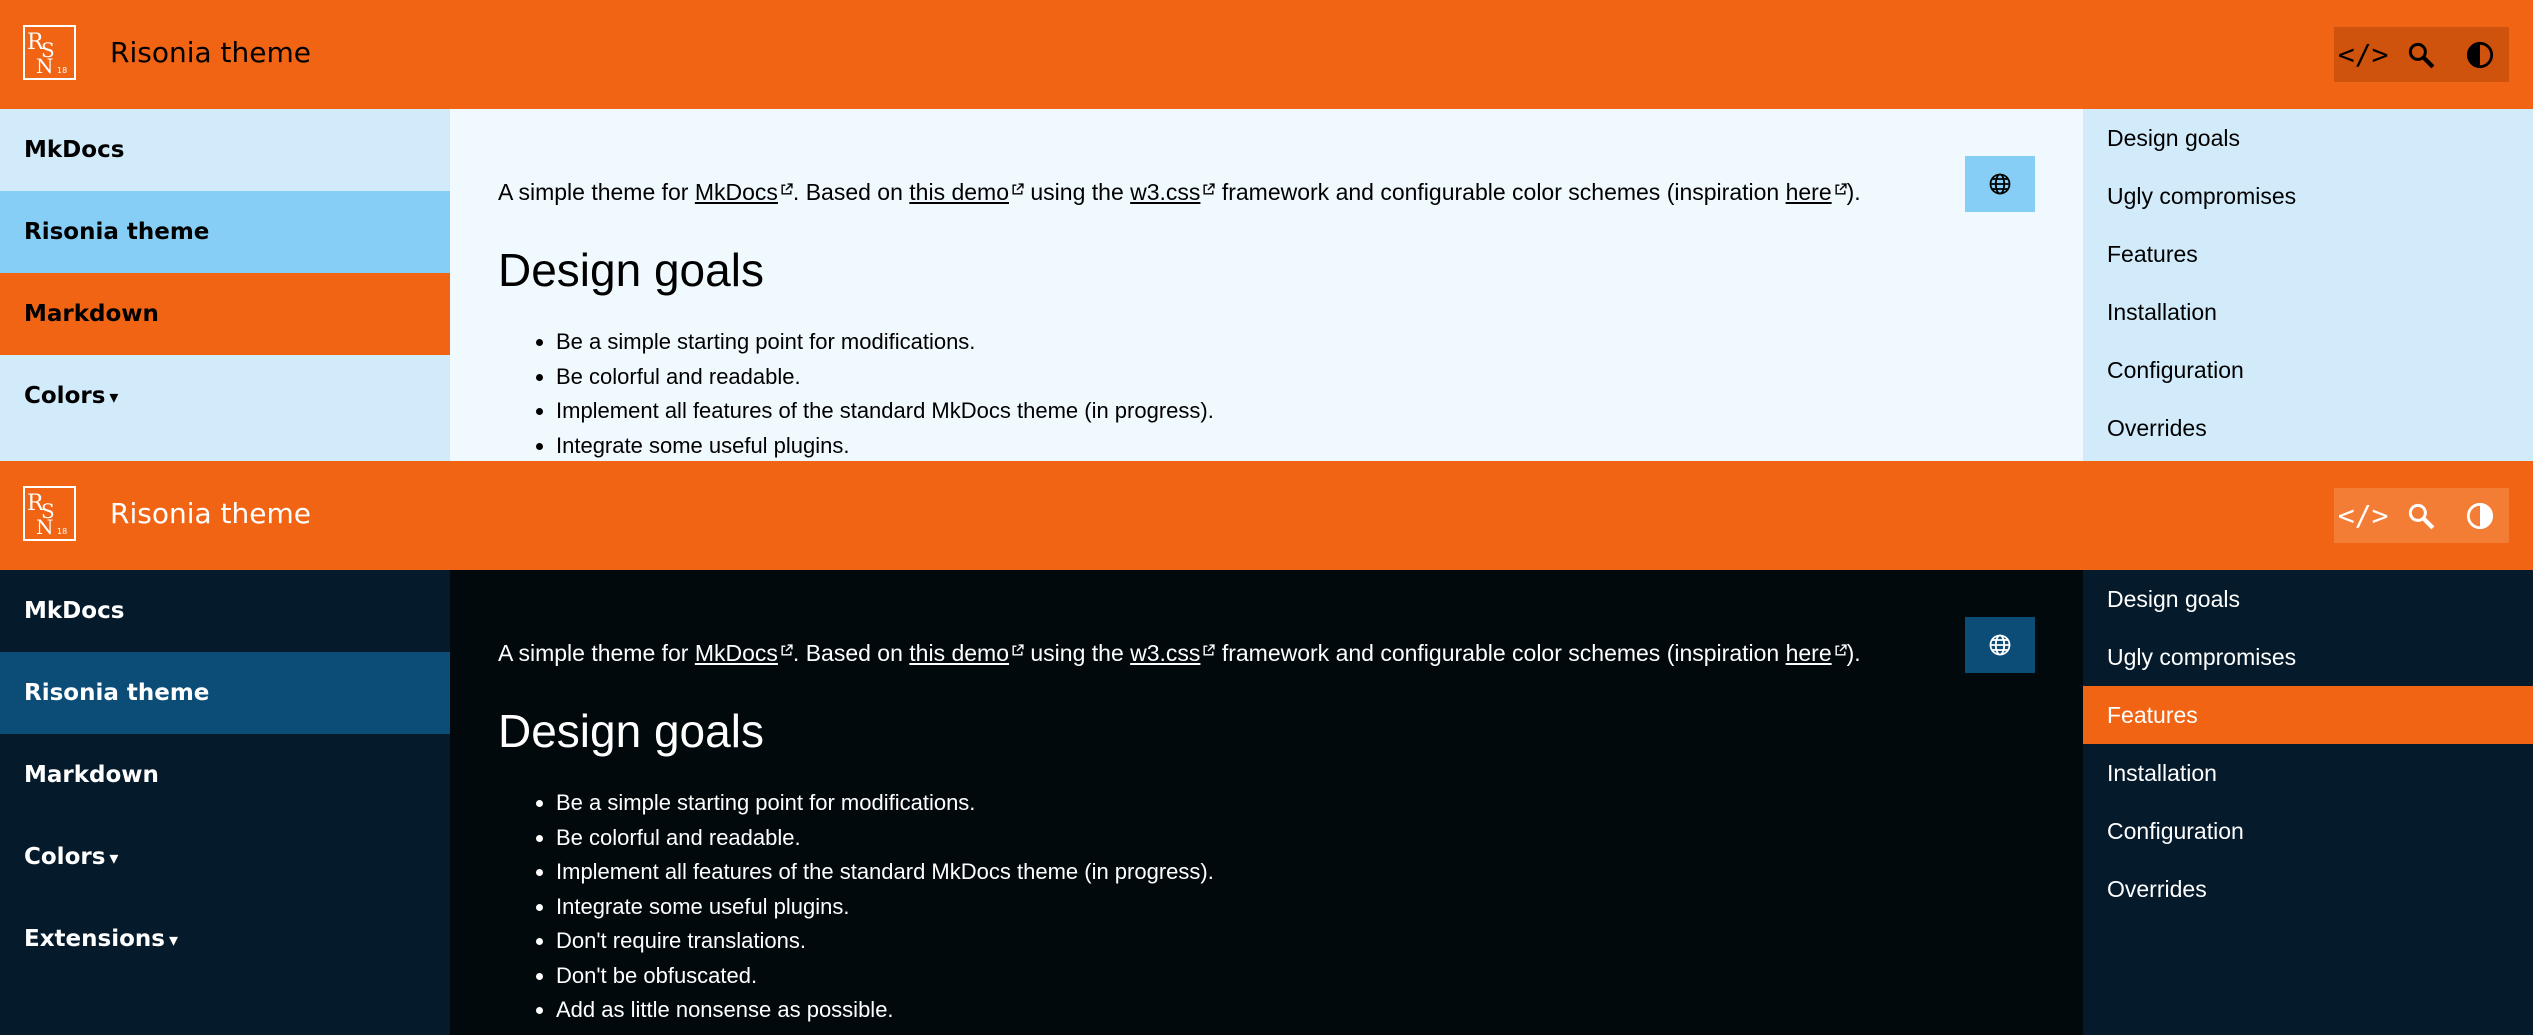 The width and height of the screenshot is (2533, 1035). I want to click on list-item: Don't be obfuscated., so click(885, 976).